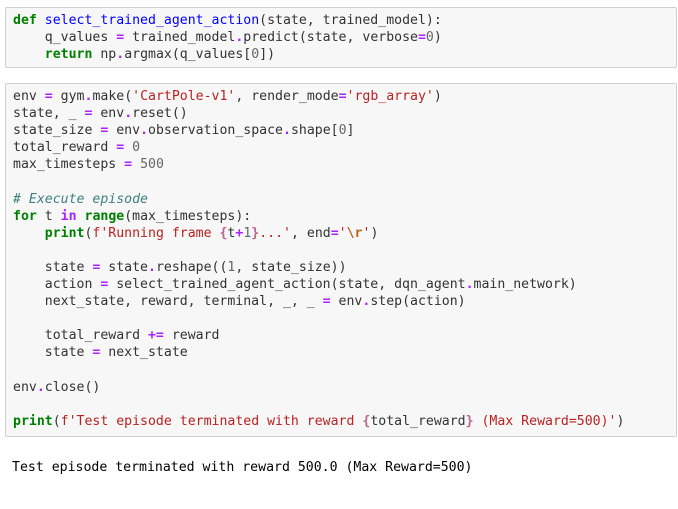  I want to click on code-line: env.close(), so click(344, 387).